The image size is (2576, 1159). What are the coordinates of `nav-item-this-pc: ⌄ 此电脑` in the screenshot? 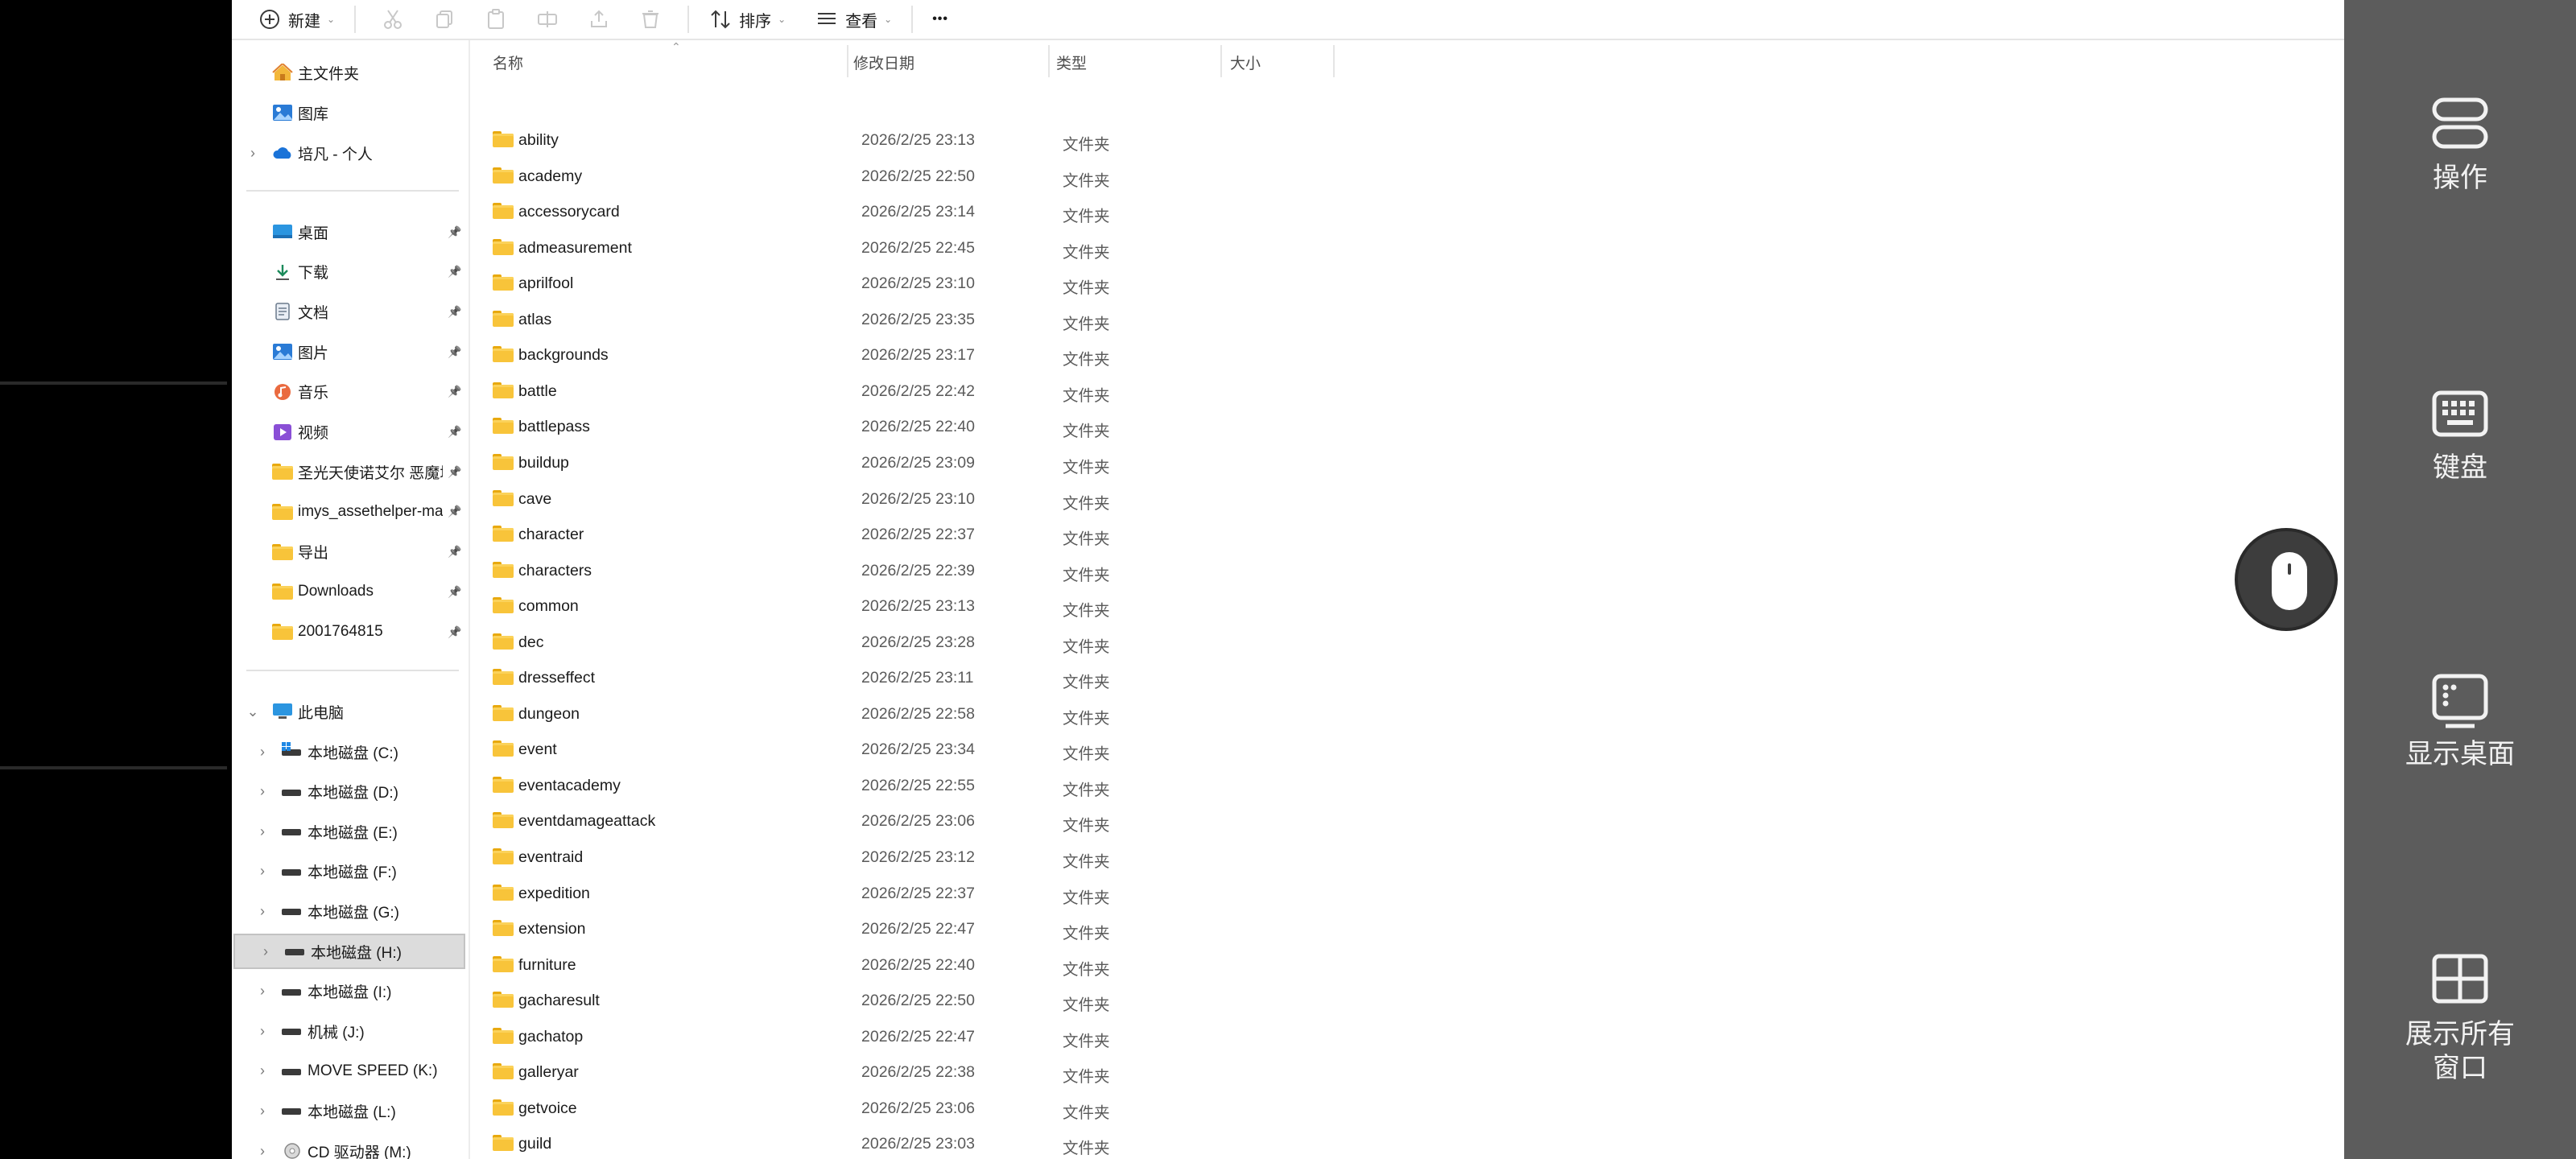 It's located at (349, 711).